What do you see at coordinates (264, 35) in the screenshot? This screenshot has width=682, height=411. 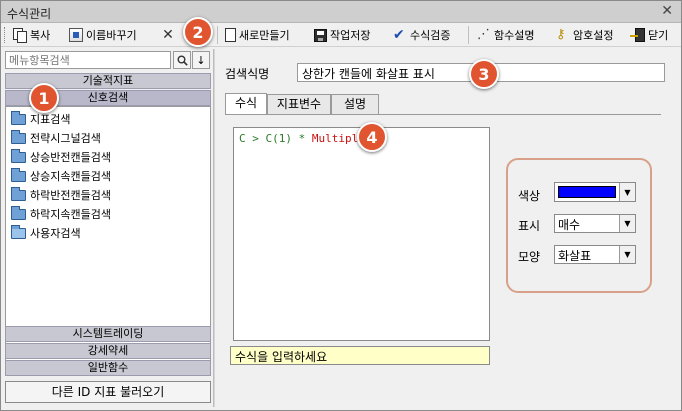 I see `new-label: 새로만들기` at bounding box center [264, 35].